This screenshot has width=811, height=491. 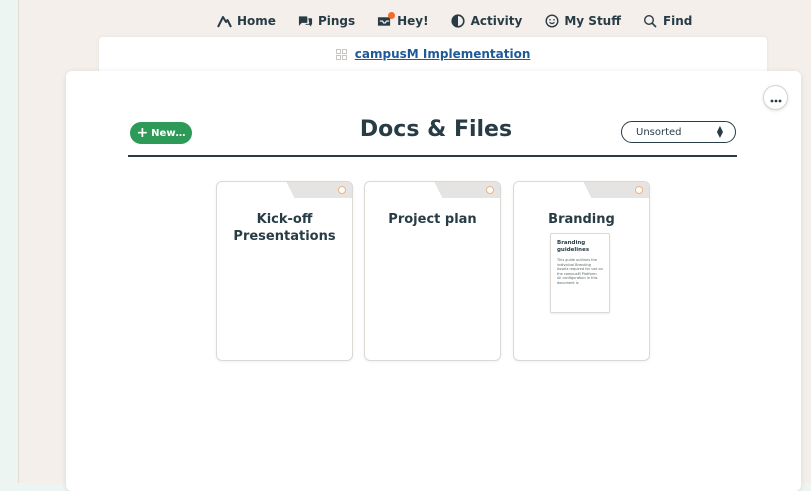 I want to click on nav-find: Find, so click(x=667, y=21).